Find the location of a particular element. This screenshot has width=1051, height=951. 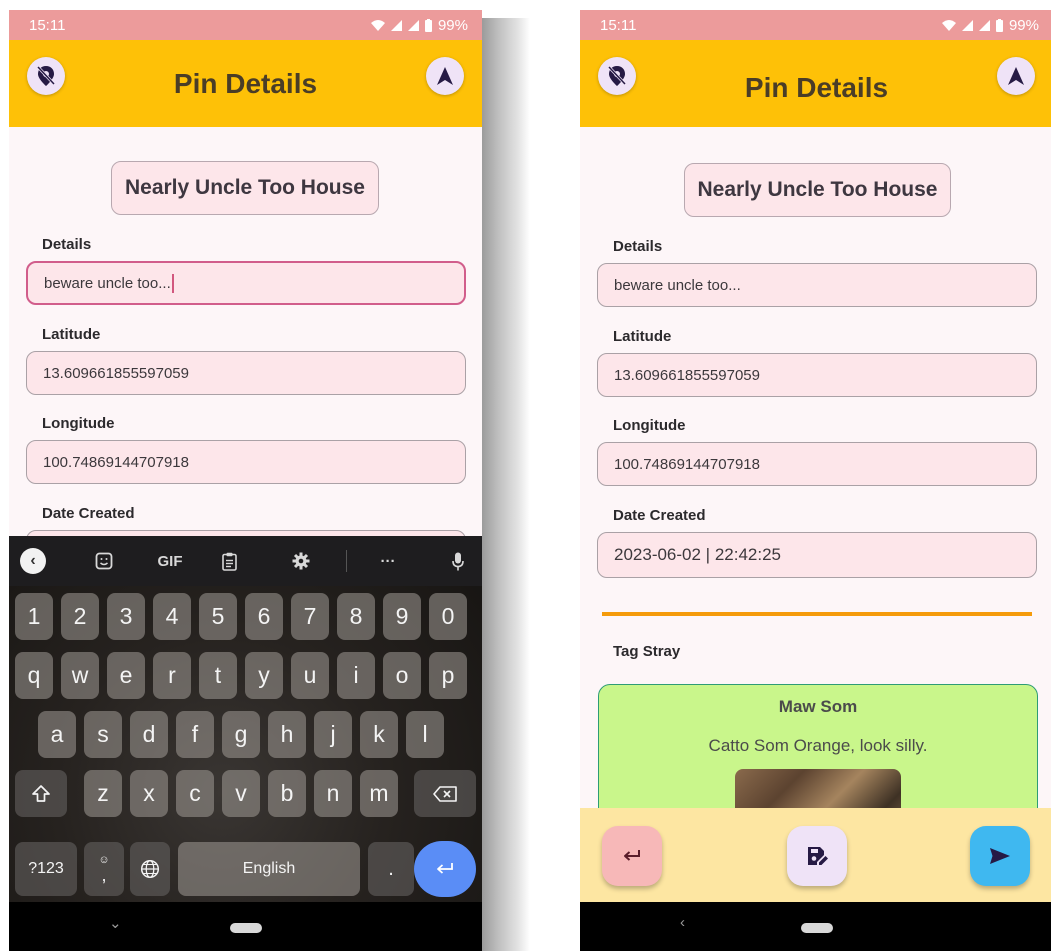

symbols-key: ?123 is located at coordinates (46, 869).